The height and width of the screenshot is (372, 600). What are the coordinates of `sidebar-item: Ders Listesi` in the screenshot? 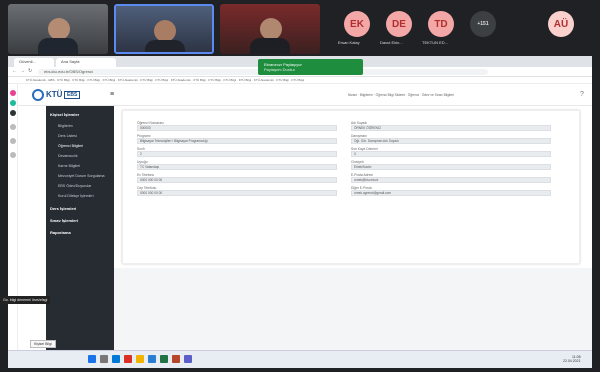 It's located at (67, 136).